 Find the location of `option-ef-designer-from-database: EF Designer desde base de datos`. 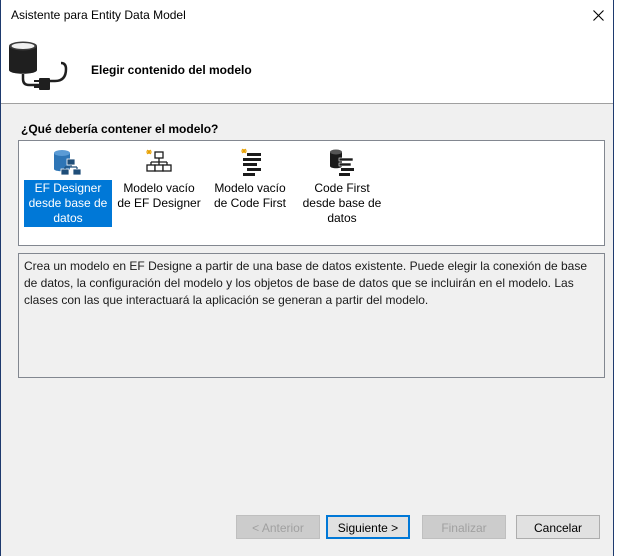

option-ef-designer-from-database: EF Designer desde base de datos is located at coordinates (68, 185).